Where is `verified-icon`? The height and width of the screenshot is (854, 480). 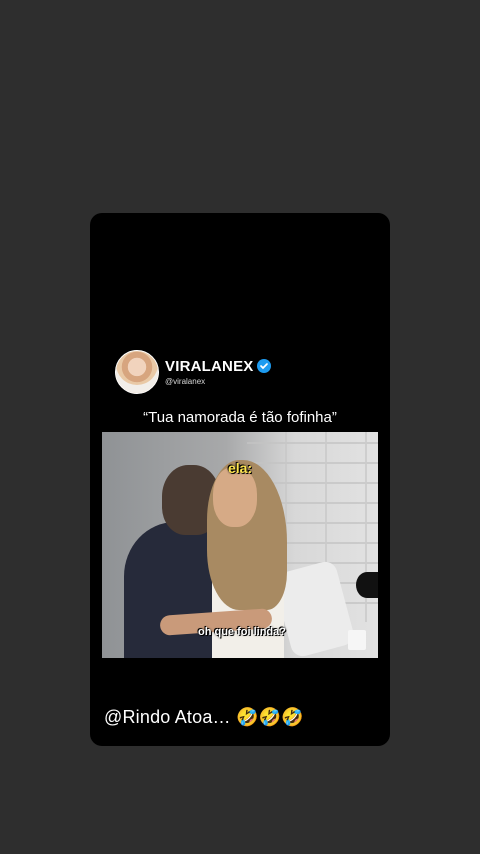
verified-icon is located at coordinates (264, 366).